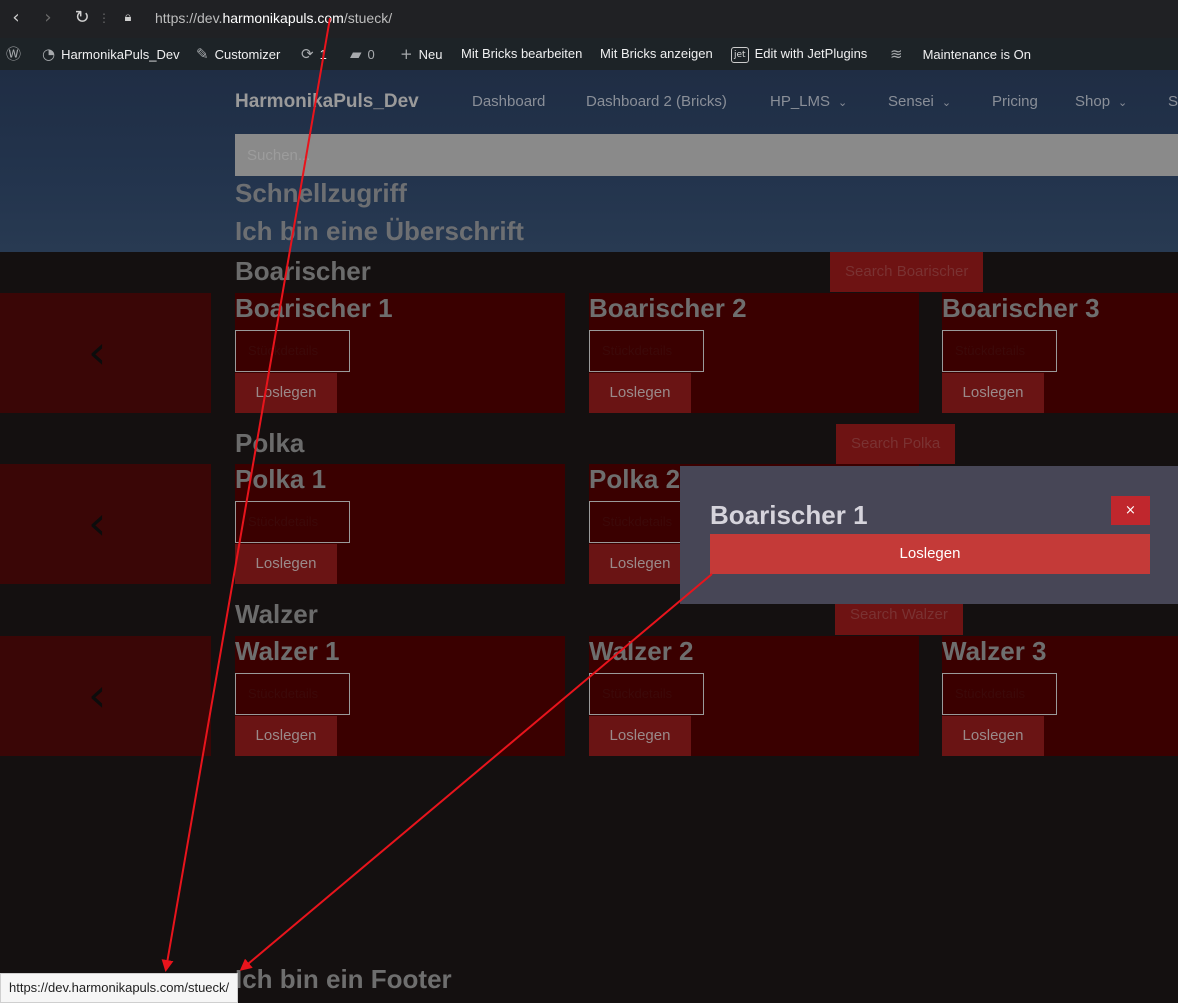  I want to click on nav-shop-label: Shop, so click(1093, 101).